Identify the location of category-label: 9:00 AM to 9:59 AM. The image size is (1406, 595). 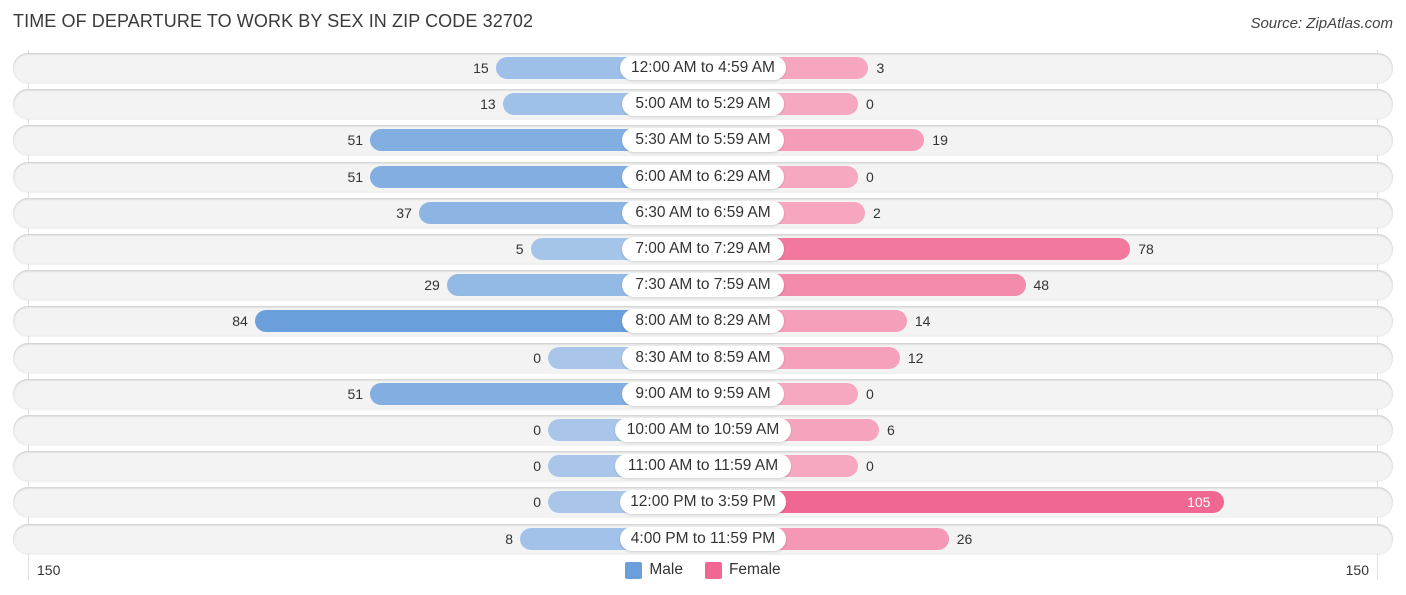
(703, 393).